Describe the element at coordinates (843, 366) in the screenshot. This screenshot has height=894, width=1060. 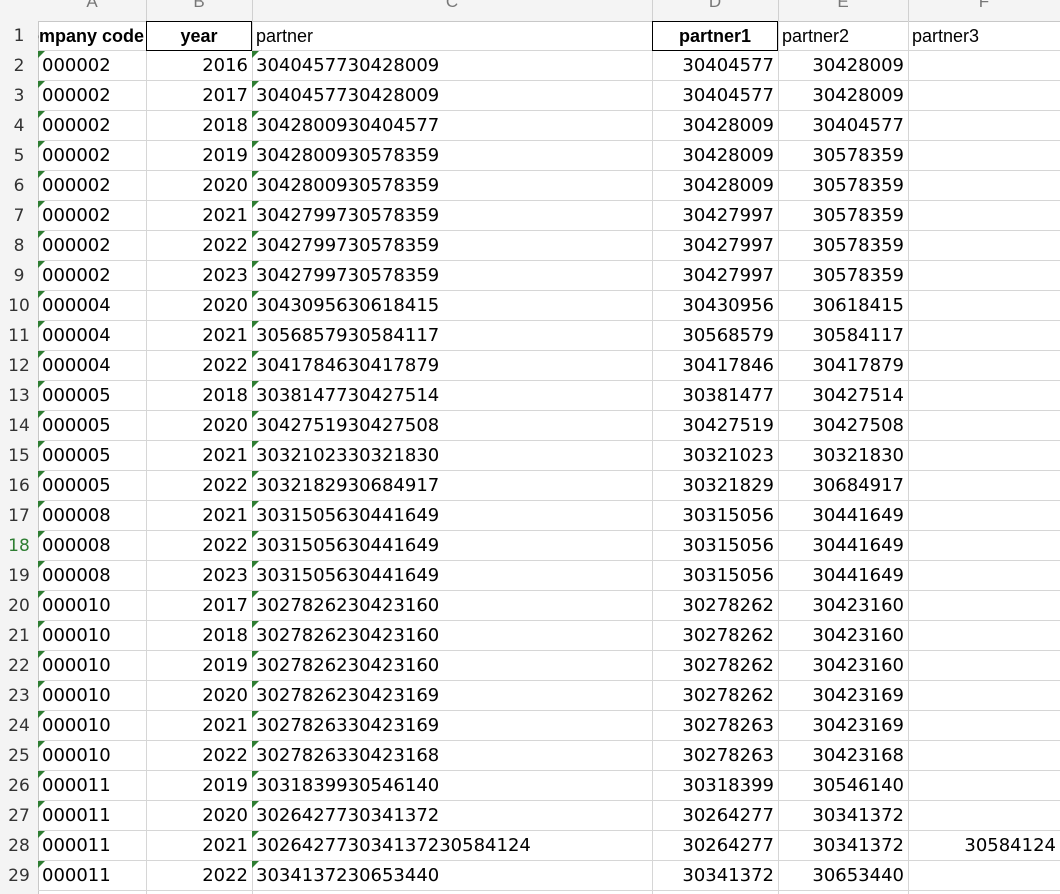
I see `cell-p2: 30417879` at that location.